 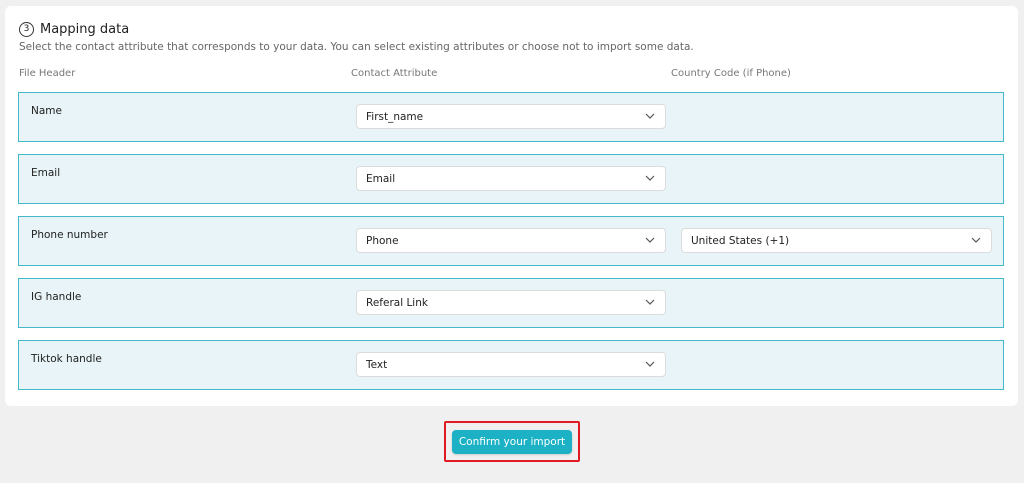 What do you see at coordinates (395, 116) in the screenshot?
I see `select-value: First_name` at bounding box center [395, 116].